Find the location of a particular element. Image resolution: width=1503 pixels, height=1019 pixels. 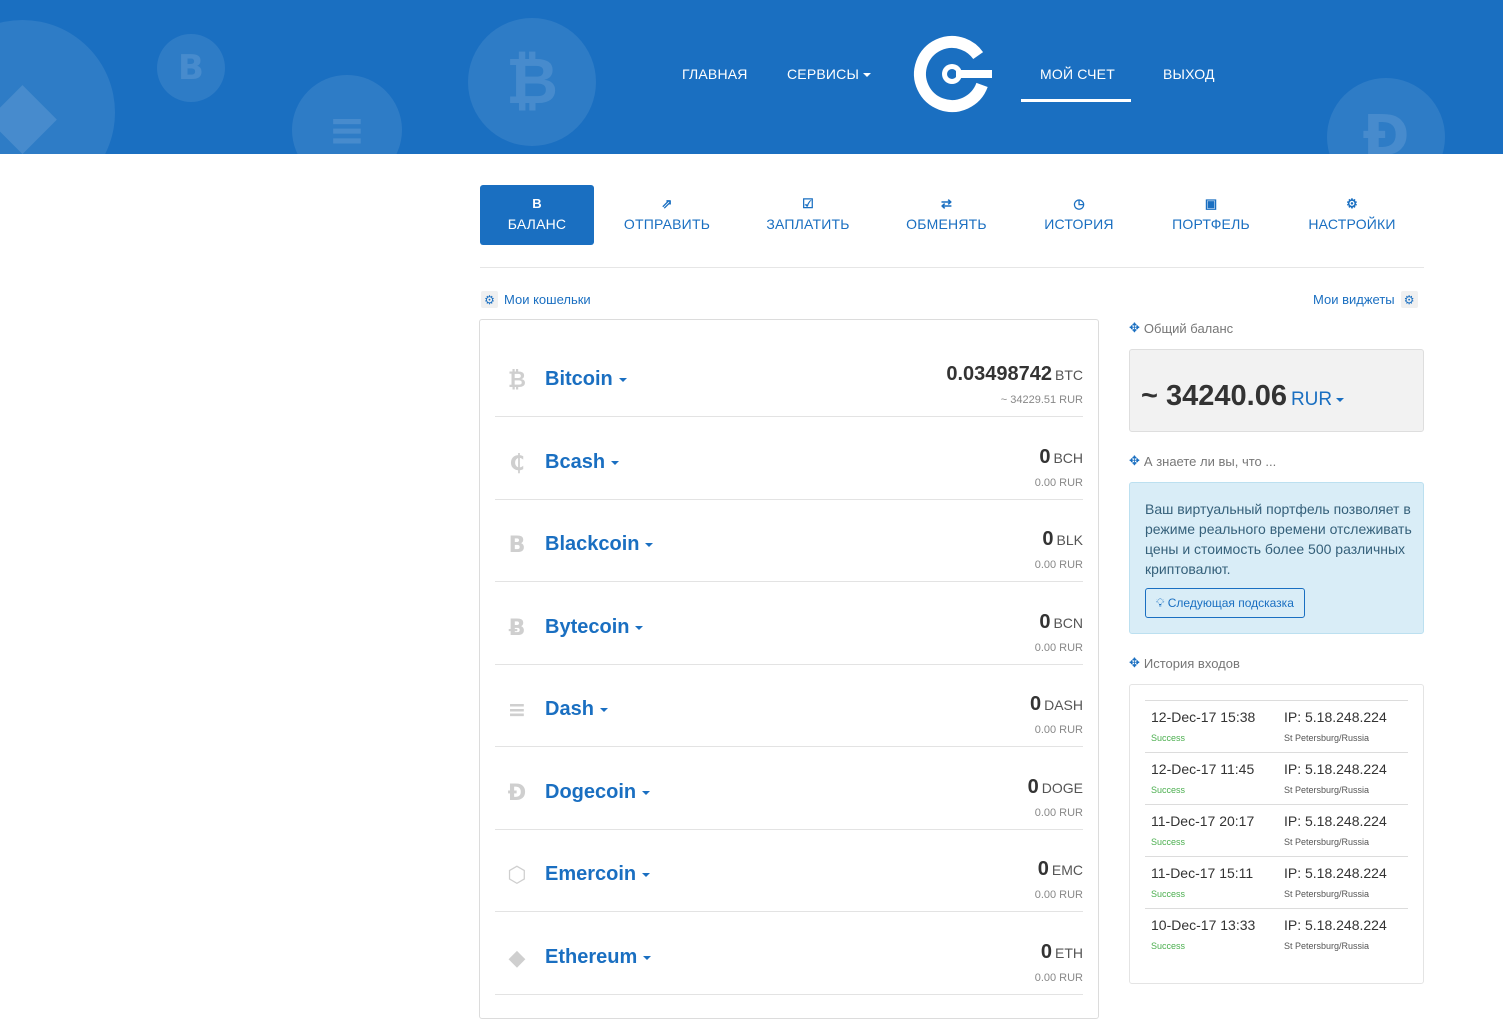

dash-icon: ≡ is located at coordinates (517, 710).